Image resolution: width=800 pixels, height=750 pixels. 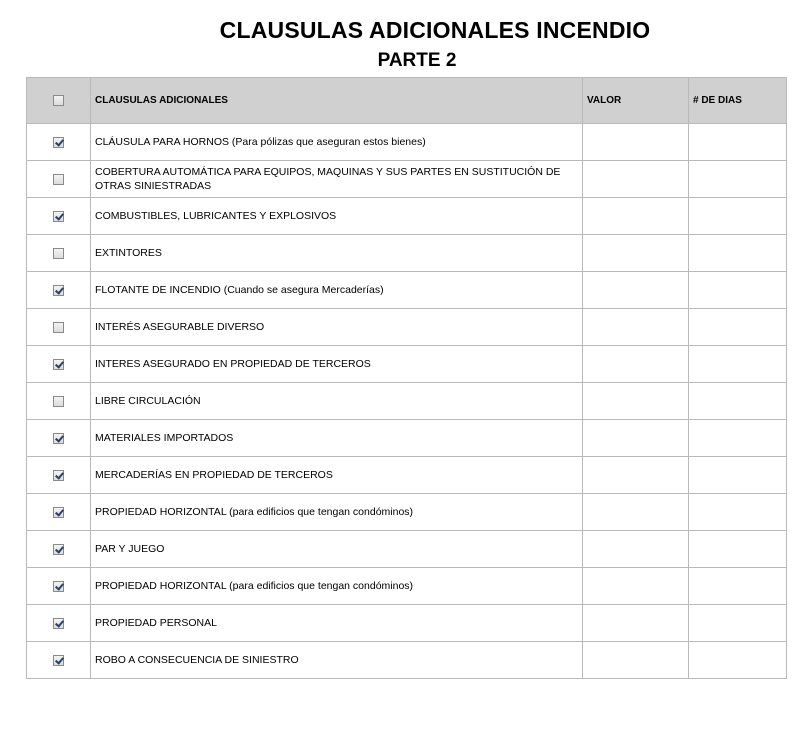 I want to click on table-row: INTERÉS ASEGURABLE DIVERSO, so click(x=406, y=327).